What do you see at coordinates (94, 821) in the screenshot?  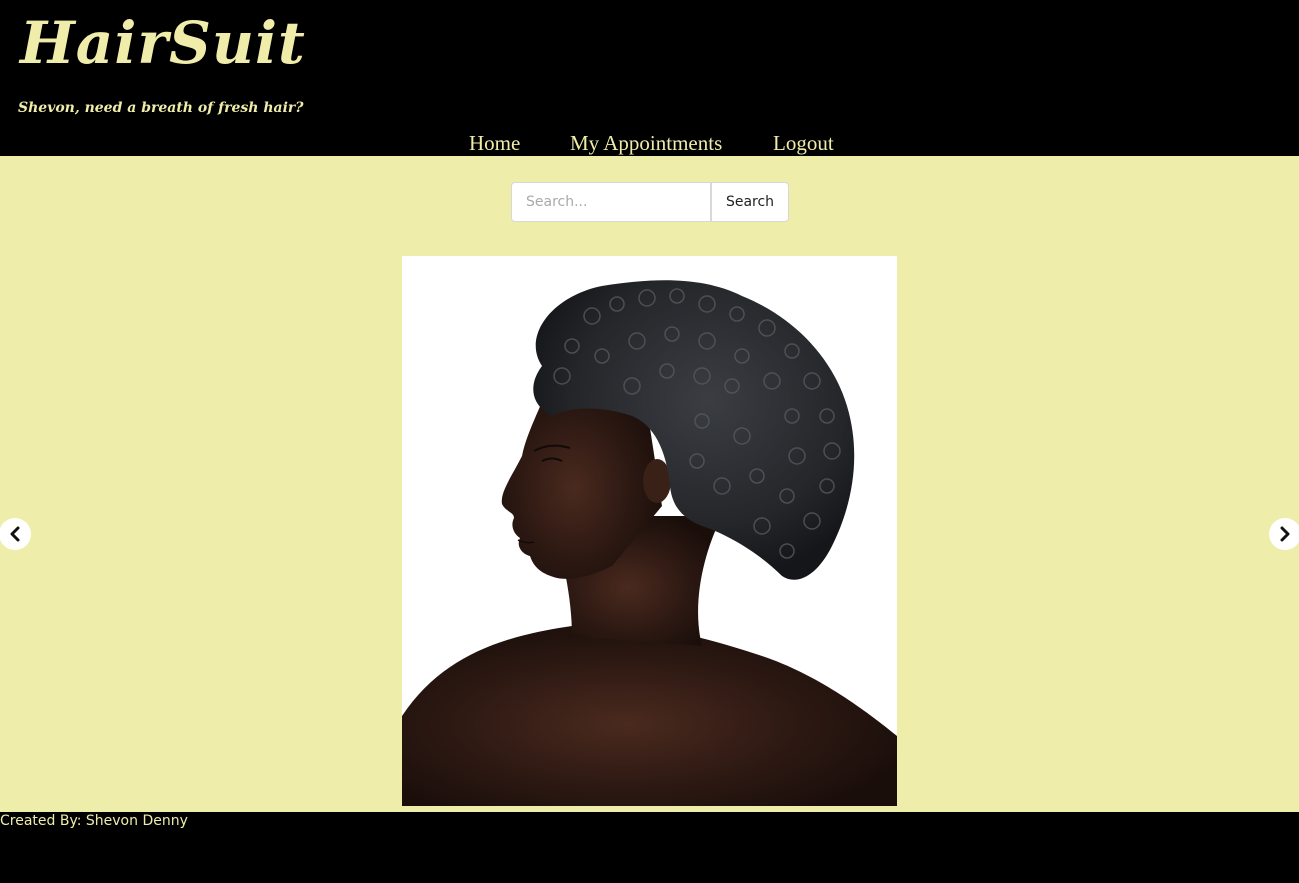 I see `footer-credit: Created By: Shevon Denny` at bounding box center [94, 821].